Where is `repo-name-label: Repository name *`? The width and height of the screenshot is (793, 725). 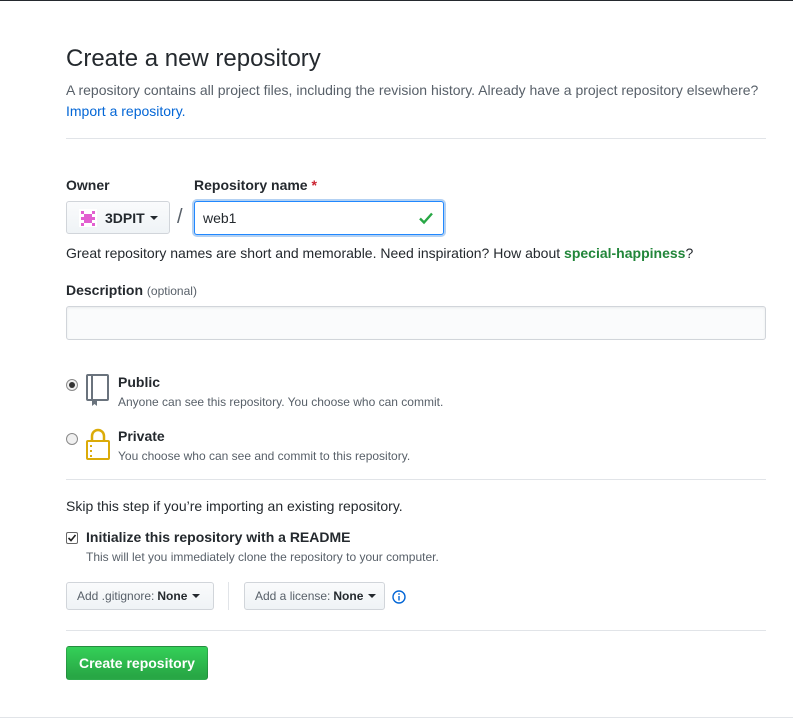
repo-name-label: Repository name * is located at coordinates (255, 185).